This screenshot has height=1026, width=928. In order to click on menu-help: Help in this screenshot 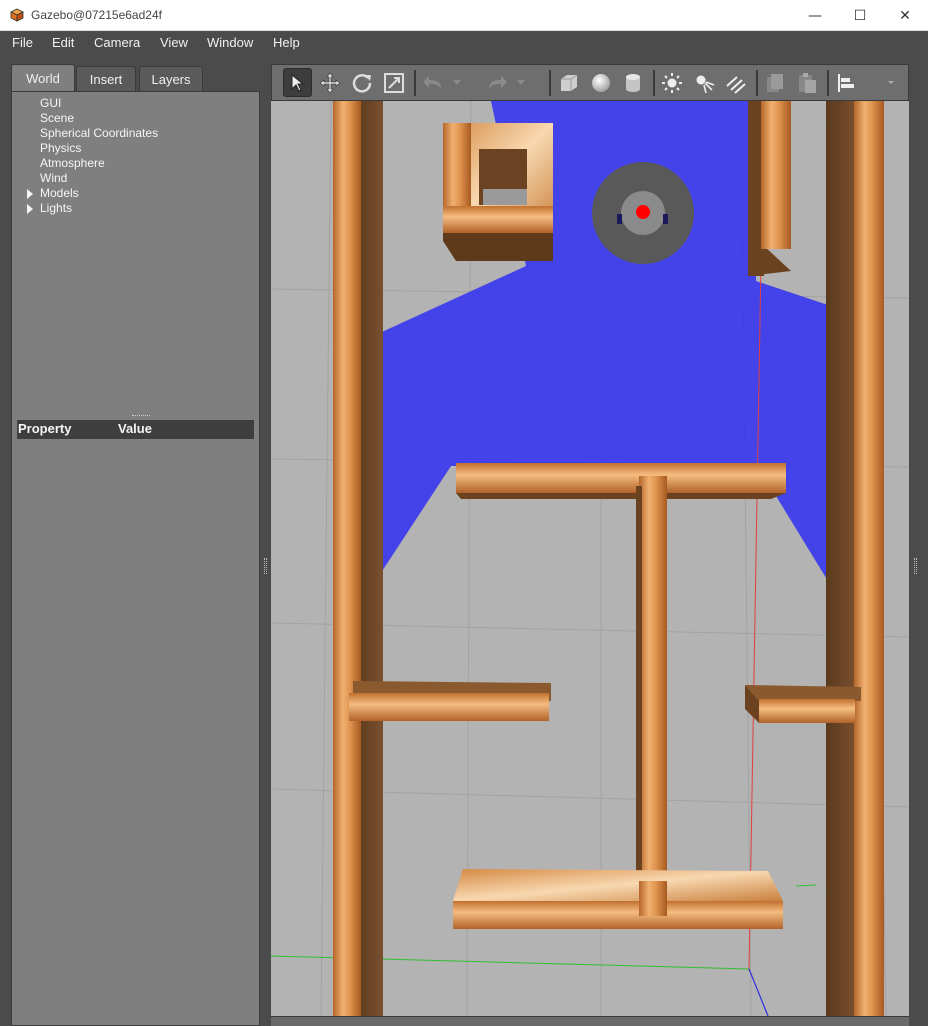, I will do `click(286, 42)`.